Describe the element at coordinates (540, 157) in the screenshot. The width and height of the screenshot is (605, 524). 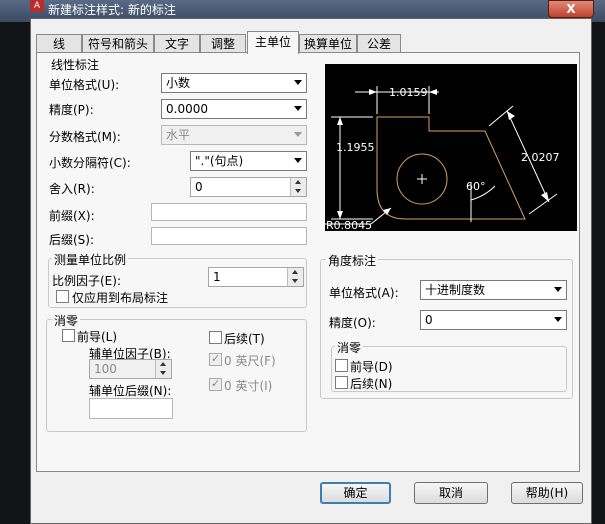
I see `dim-text-right: 2.0207` at that location.